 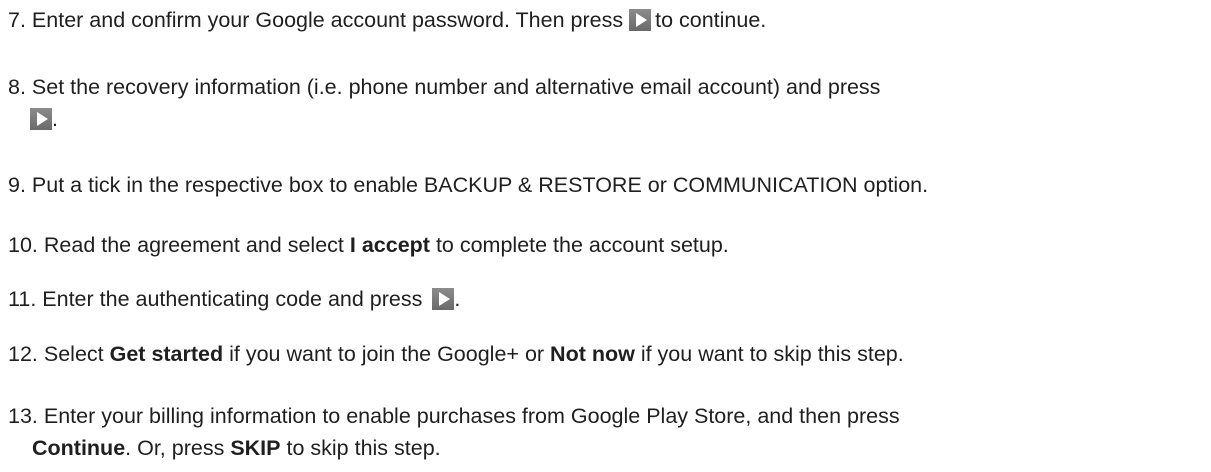 What do you see at coordinates (73, 354) in the screenshot?
I see `step-text: Select` at bounding box center [73, 354].